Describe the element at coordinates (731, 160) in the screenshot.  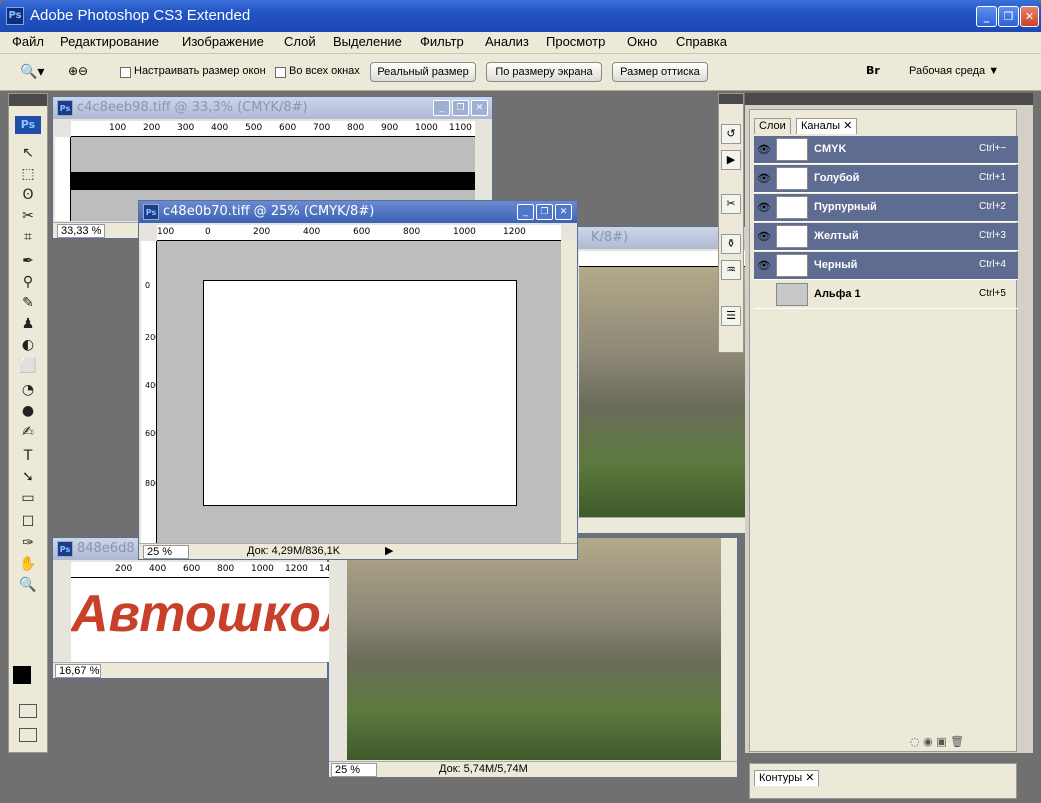
I see `actions-icon: ▶` at that location.